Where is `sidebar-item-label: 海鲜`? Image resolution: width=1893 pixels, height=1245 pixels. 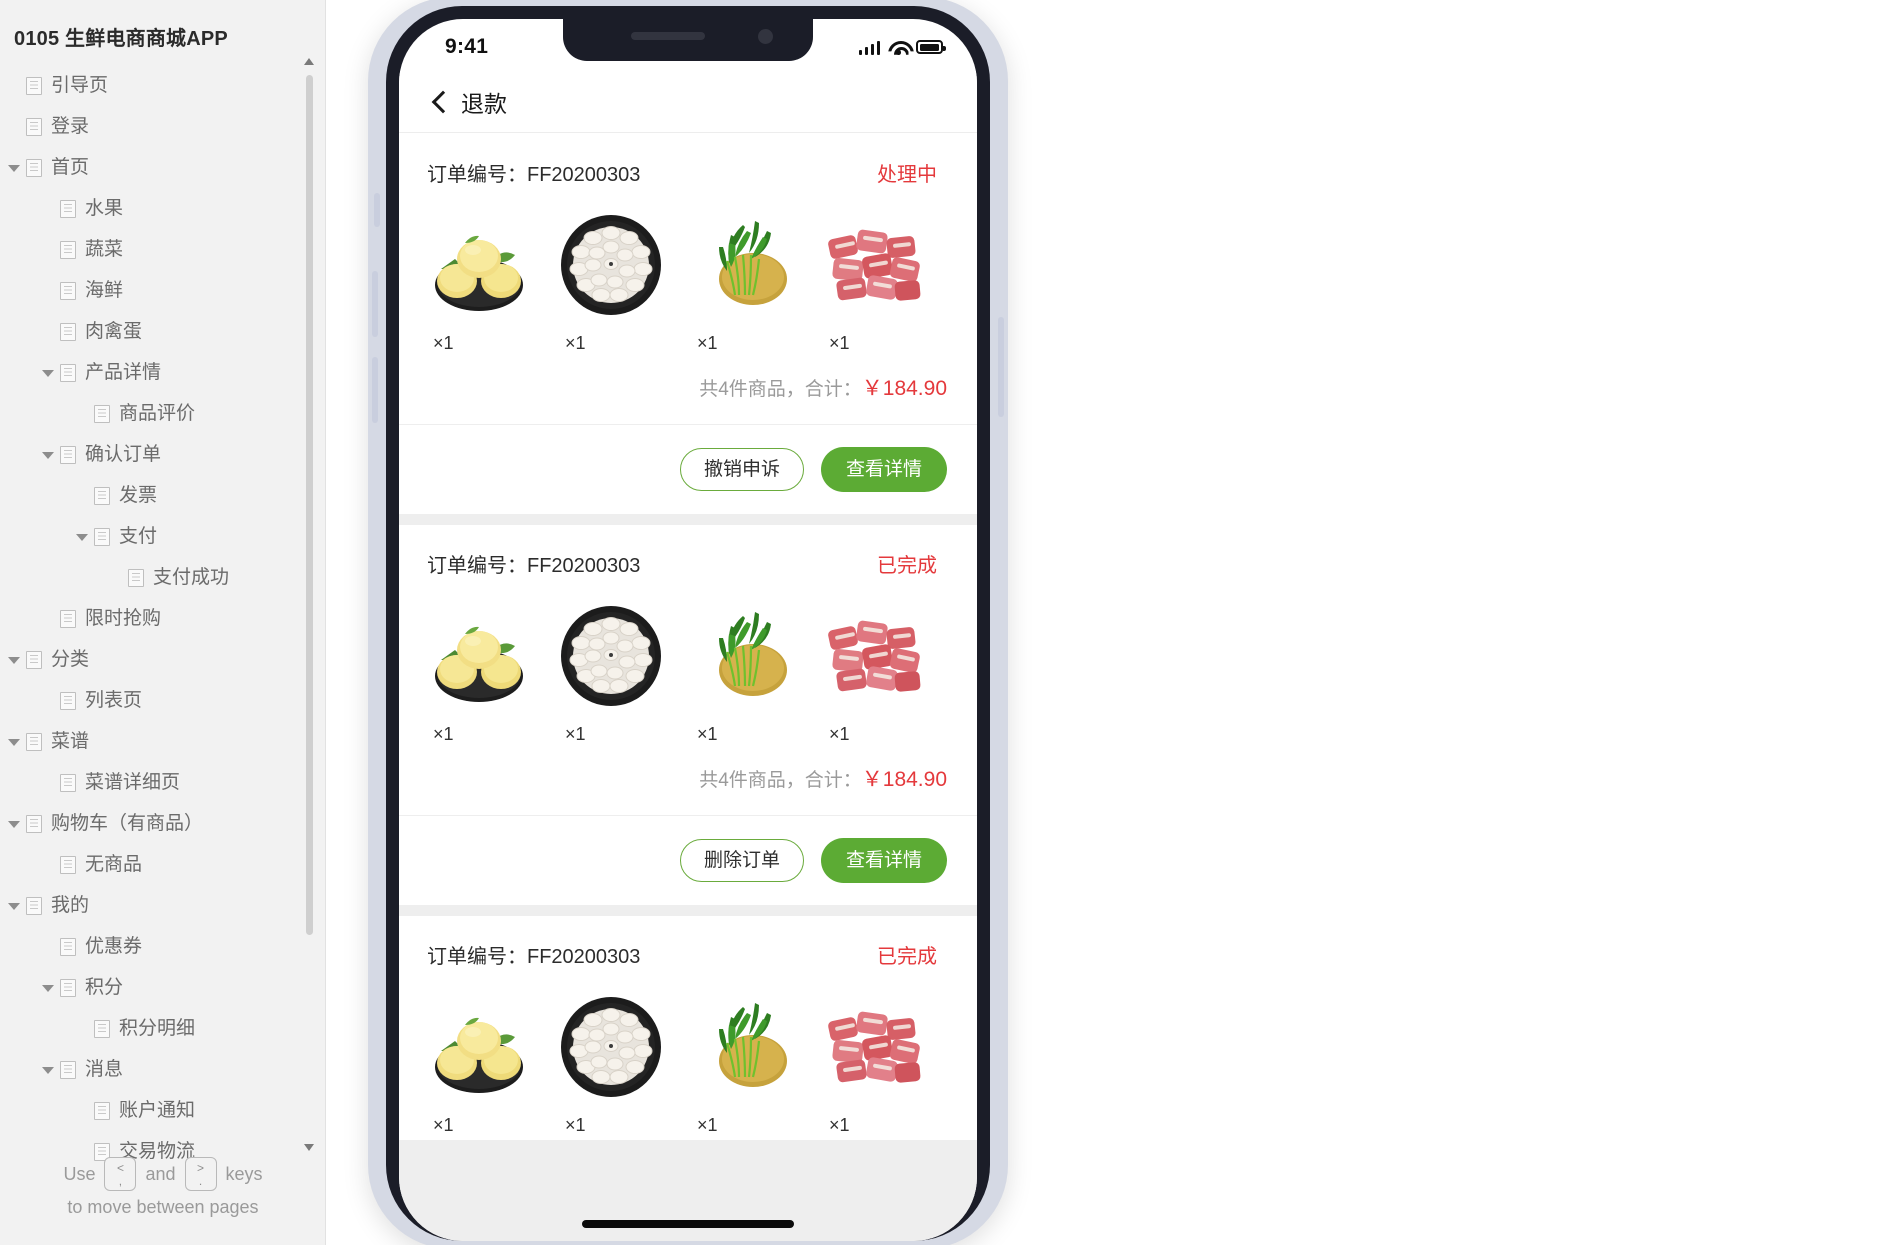
sidebar-item-label: 海鲜 is located at coordinates (104, 290).